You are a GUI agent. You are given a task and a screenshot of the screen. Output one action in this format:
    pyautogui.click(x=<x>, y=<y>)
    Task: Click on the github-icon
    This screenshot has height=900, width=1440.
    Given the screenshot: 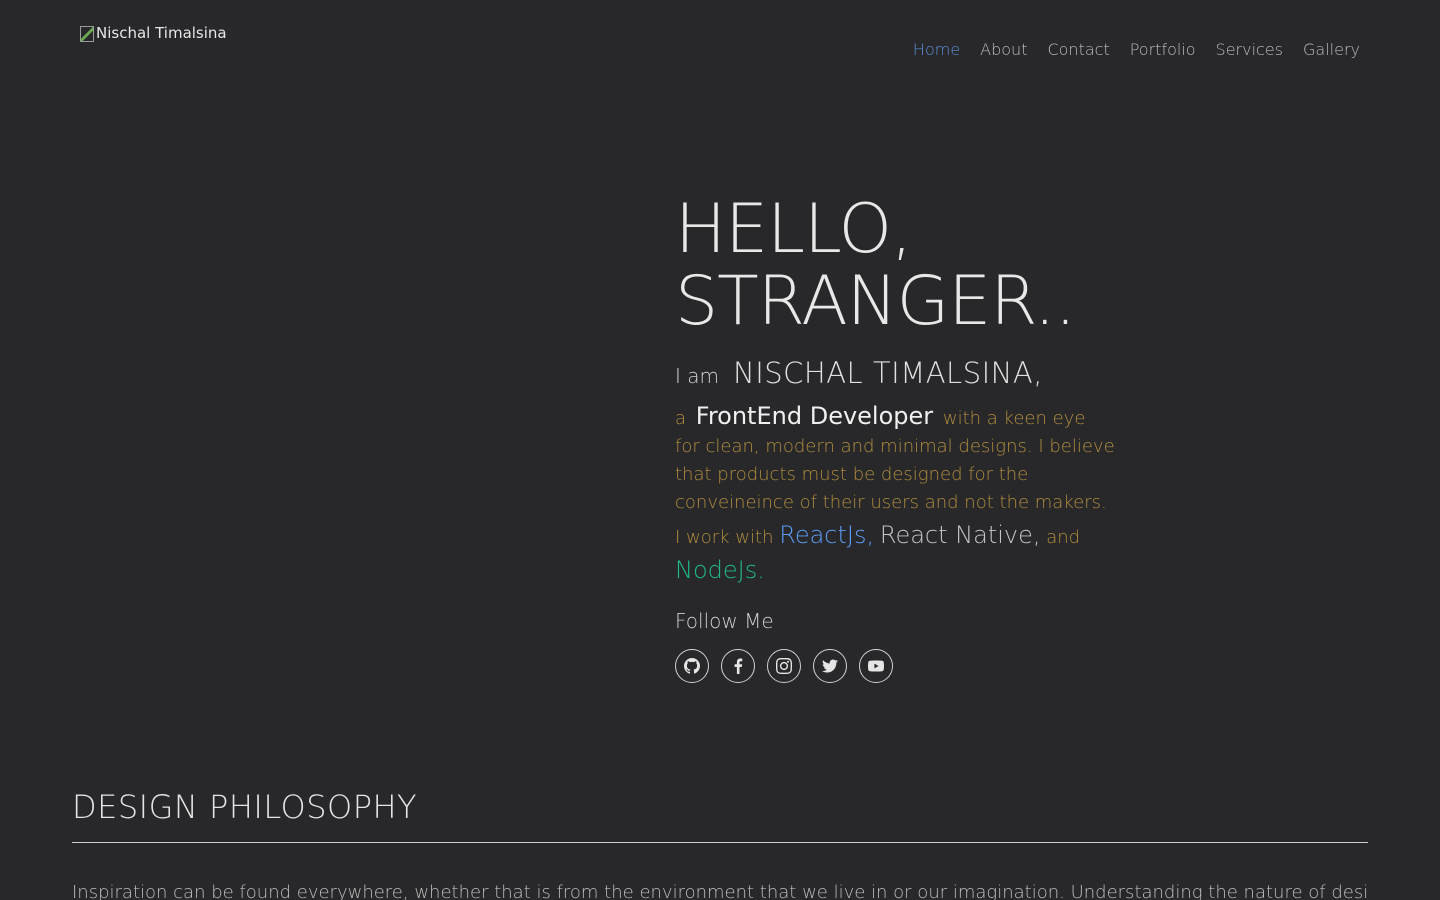 What is the action you would take?
    pyautogui.click(x=692, y=666)
    